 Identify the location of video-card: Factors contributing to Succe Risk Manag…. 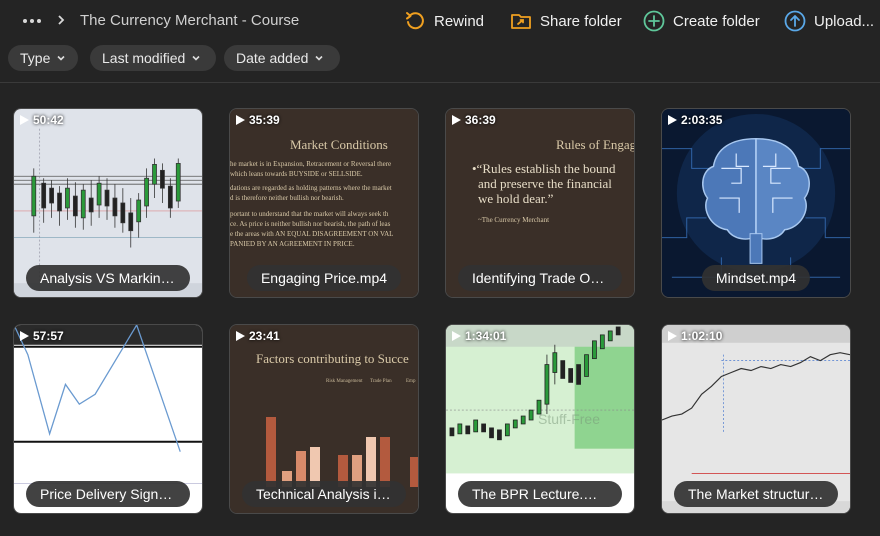
(324, 419).